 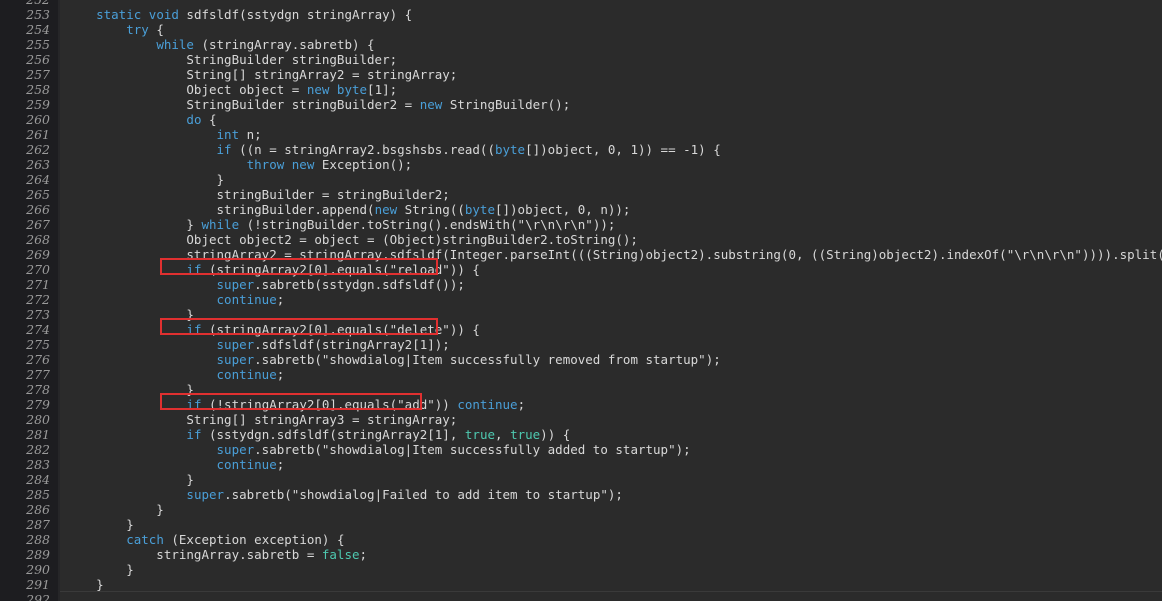 I want to click on code-line: 272 continue;, so click(x=581, y=299).